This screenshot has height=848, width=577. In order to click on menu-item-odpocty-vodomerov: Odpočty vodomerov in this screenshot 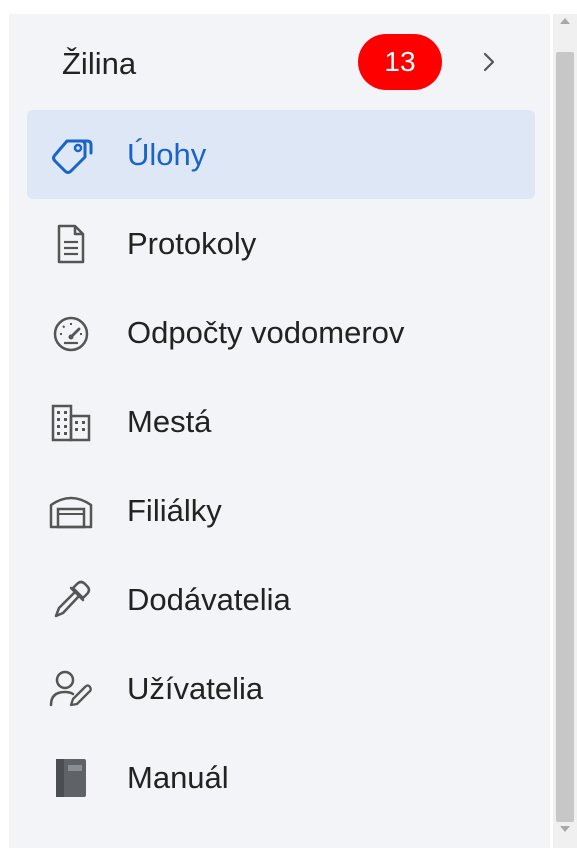, I will do `click(281, 332)`.